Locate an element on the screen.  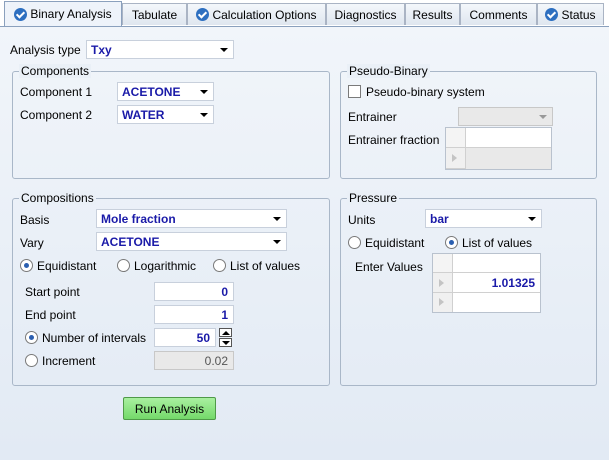
logarithmic-radio is located at coordinates (123, 265).